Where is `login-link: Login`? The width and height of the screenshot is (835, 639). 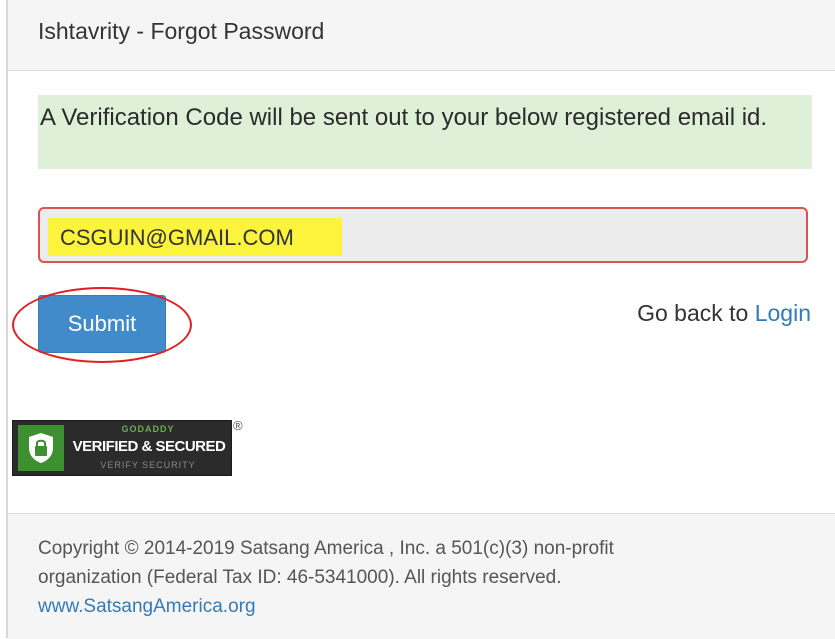
login-link: Login is located at coordinates (783, 313).